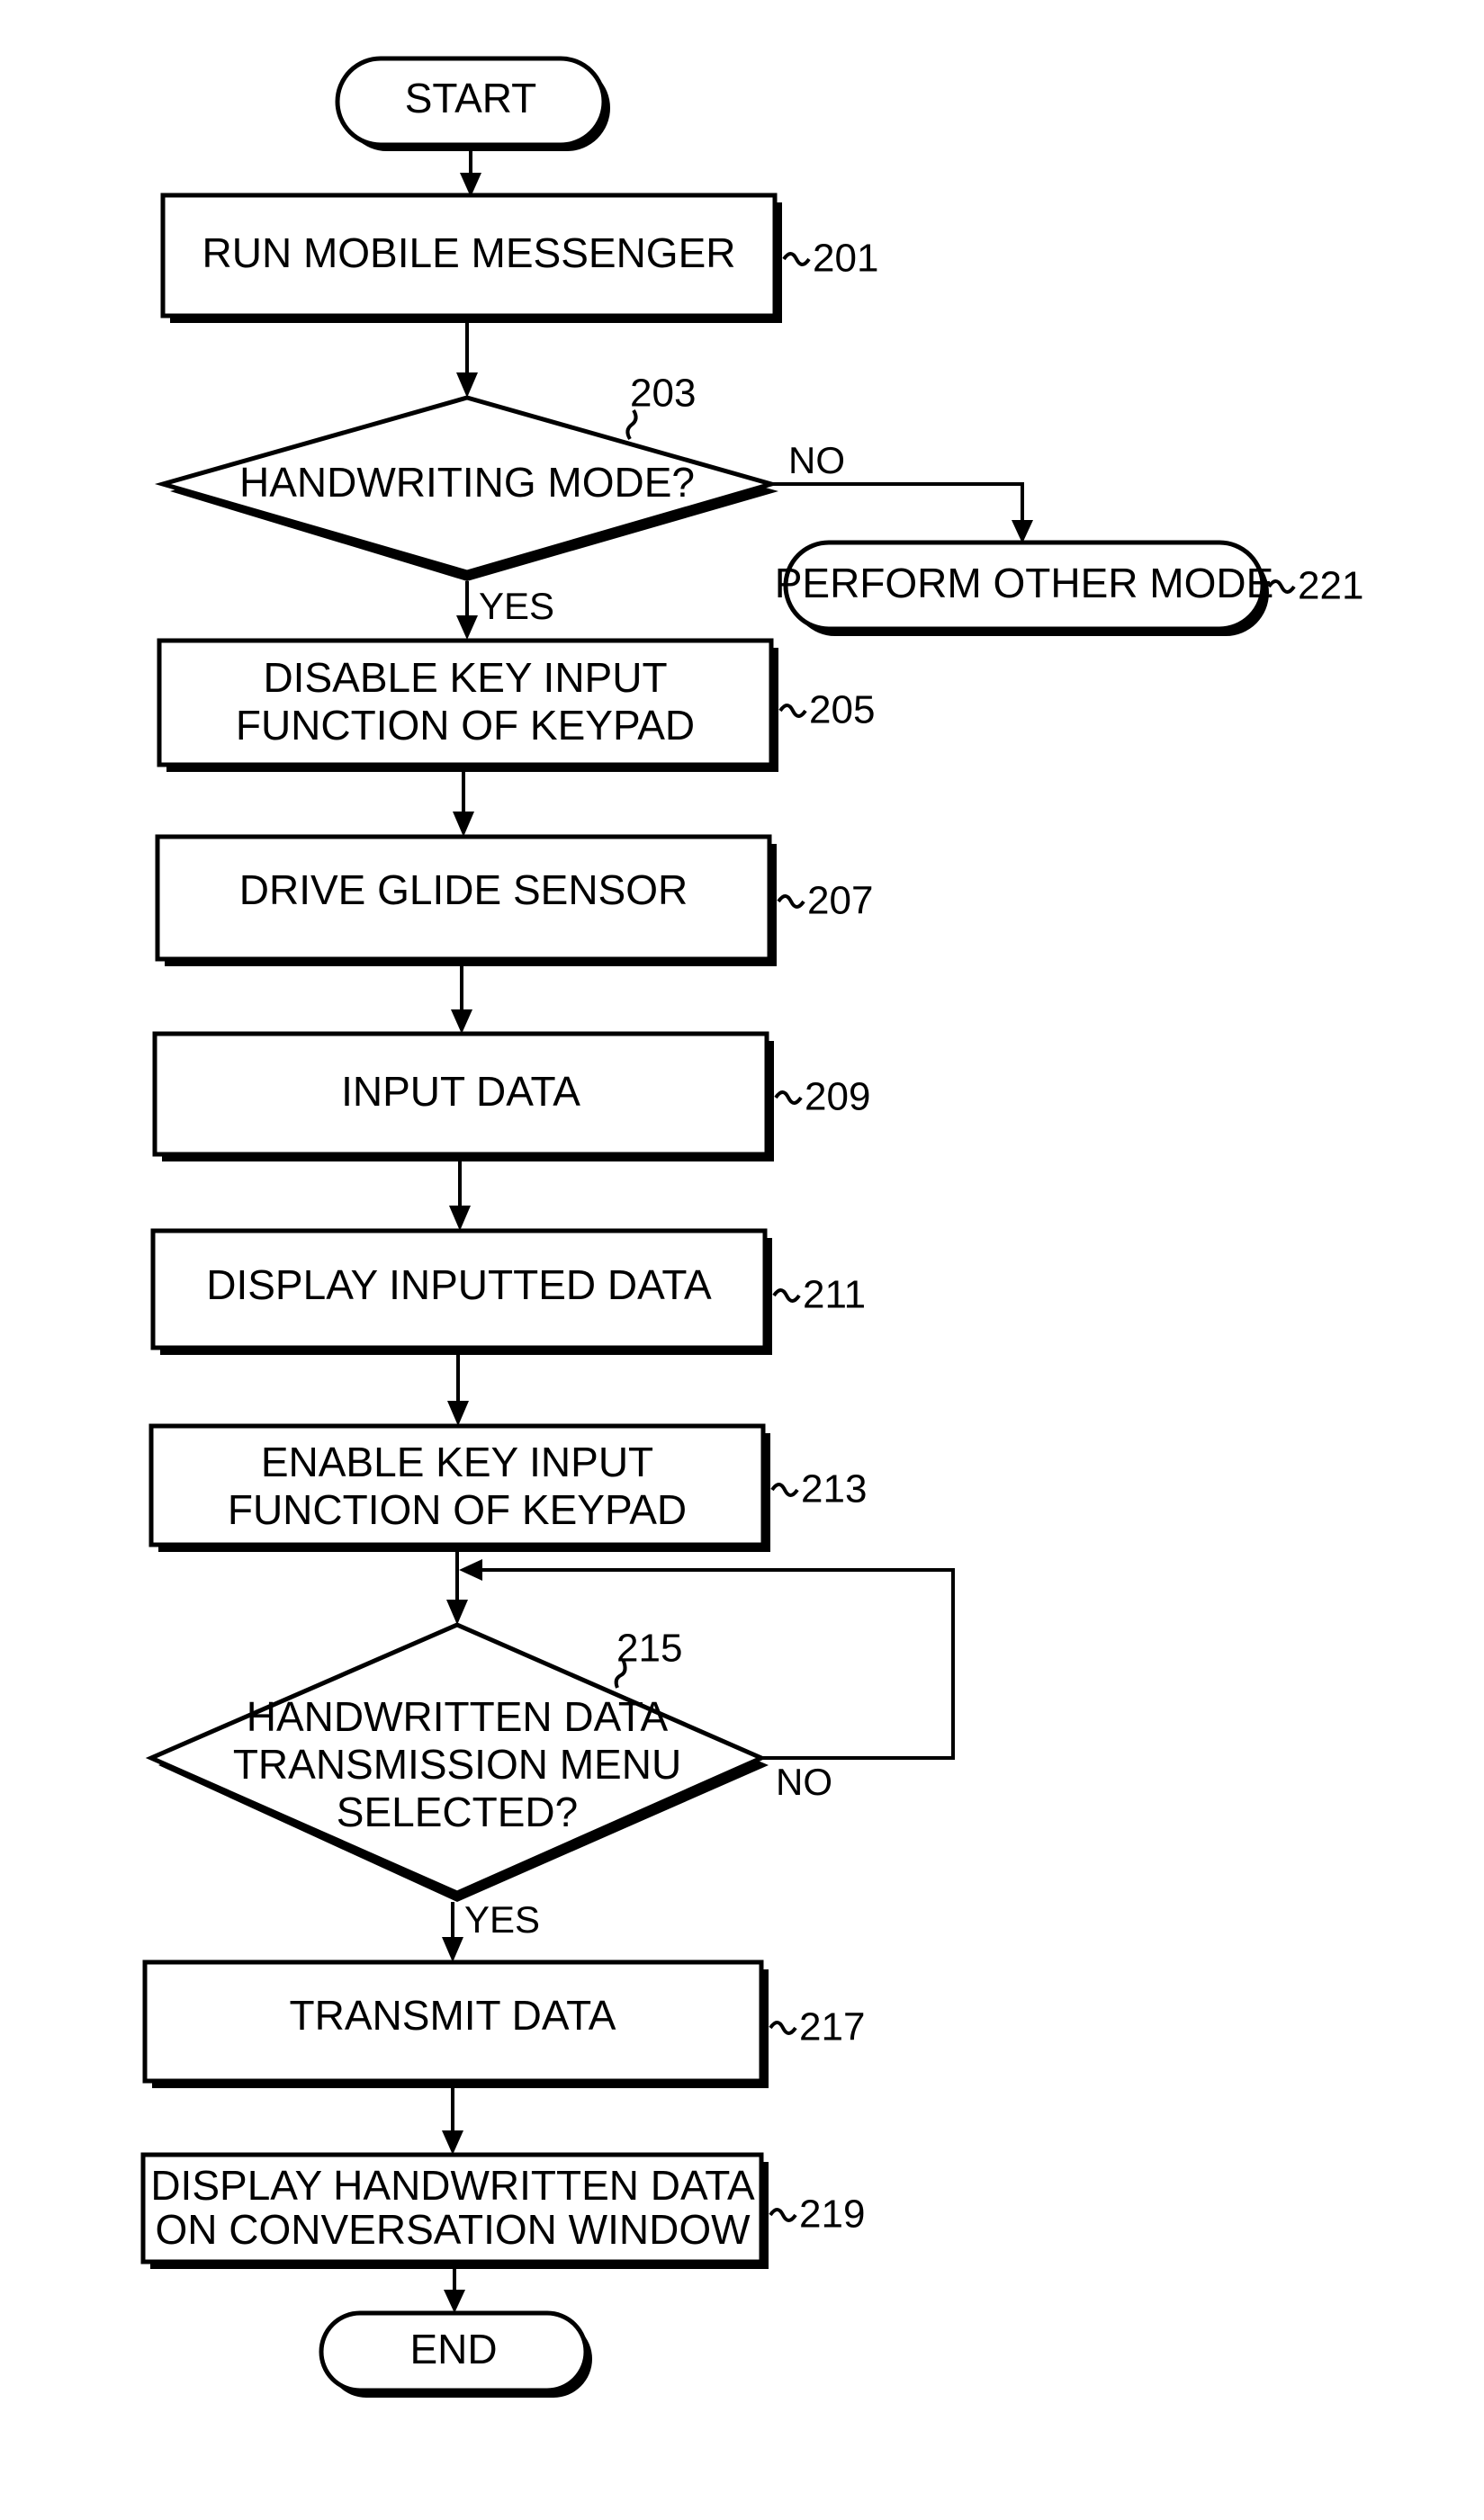 Image resolution: width=1484 pixels, height=2520 pixels. What do you see at coordinates (517, 606) in the screenshot?
I see `edge-203-yes-label: YES` at bounding box center [517, 606].